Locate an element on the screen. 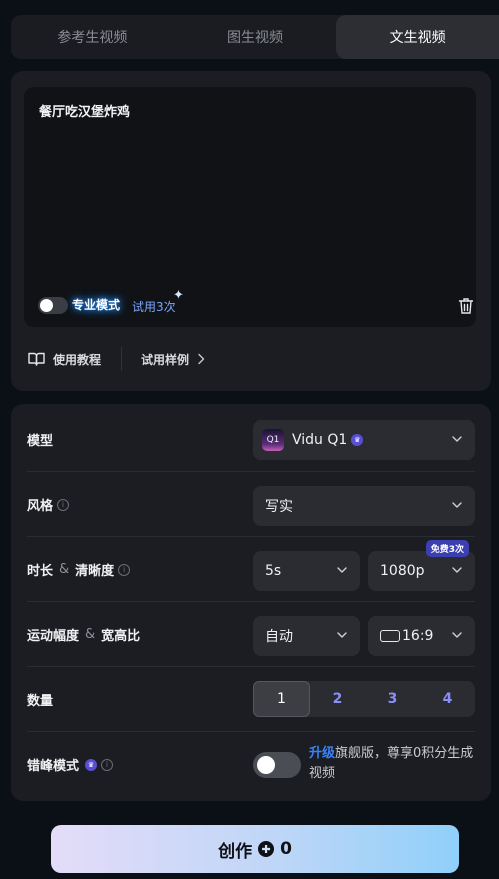  duration-resolution-label: 时长 & 清晰度 i is located at coordinates (79, 569).